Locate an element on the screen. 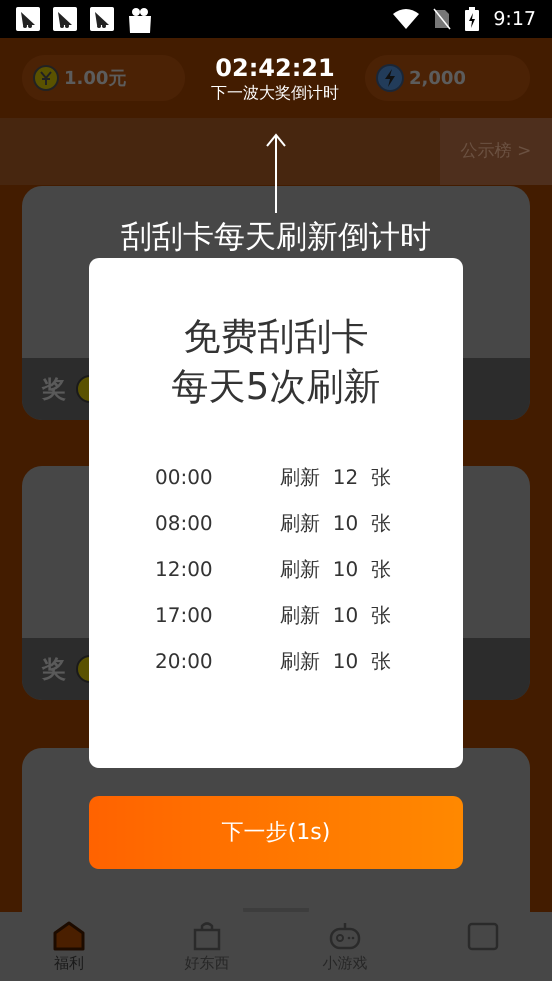  countdown-label: 下一波大奖倒计时 is located at coordinates (275, 93).